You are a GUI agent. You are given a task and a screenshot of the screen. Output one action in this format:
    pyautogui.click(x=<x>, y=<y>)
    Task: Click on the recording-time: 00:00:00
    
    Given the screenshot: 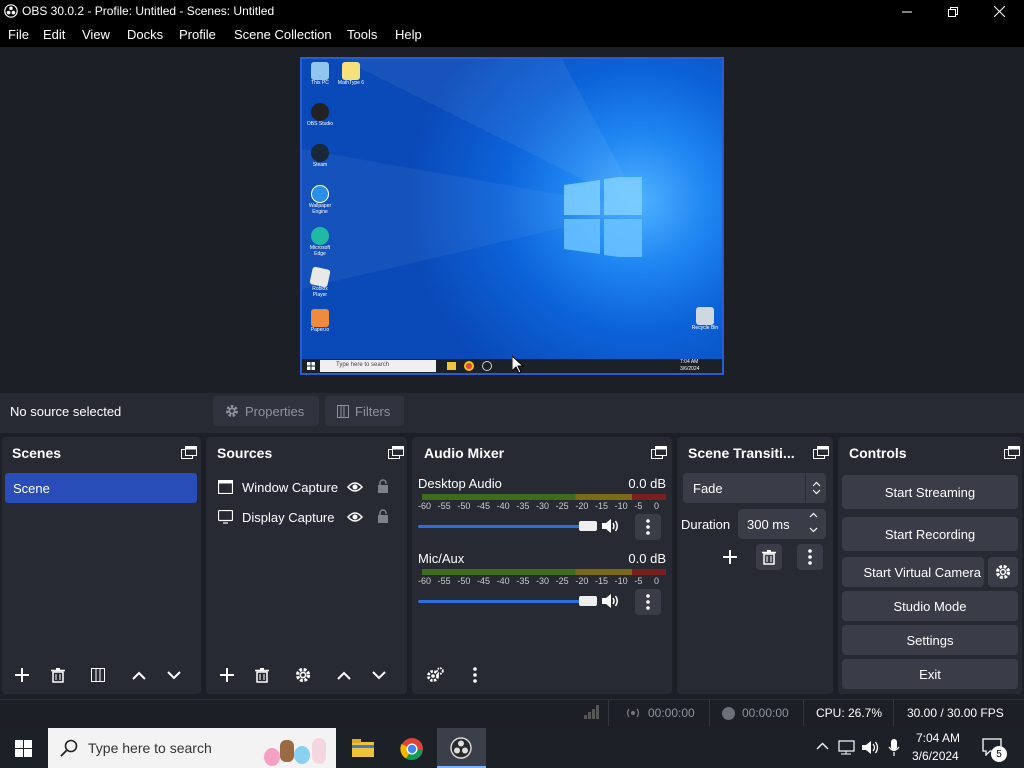 What is the action you would take?
    pyautogui.click(x=765, y=713)
    